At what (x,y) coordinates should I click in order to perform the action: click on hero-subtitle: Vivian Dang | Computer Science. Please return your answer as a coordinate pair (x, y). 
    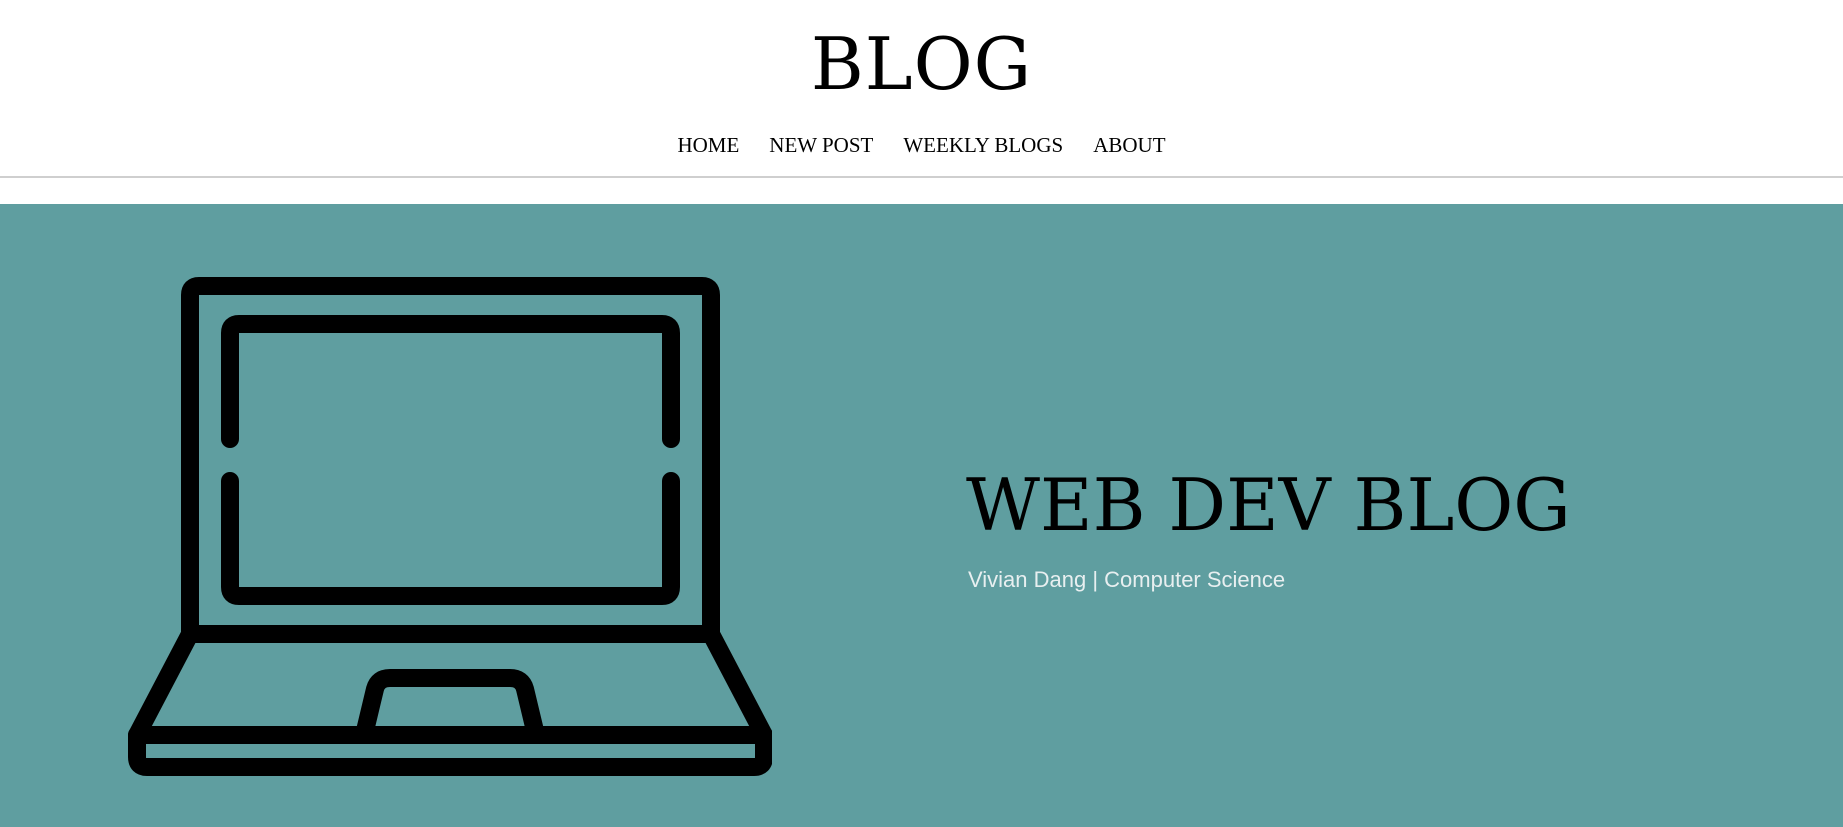
    Looking at the image, I should click on (1127, 579).